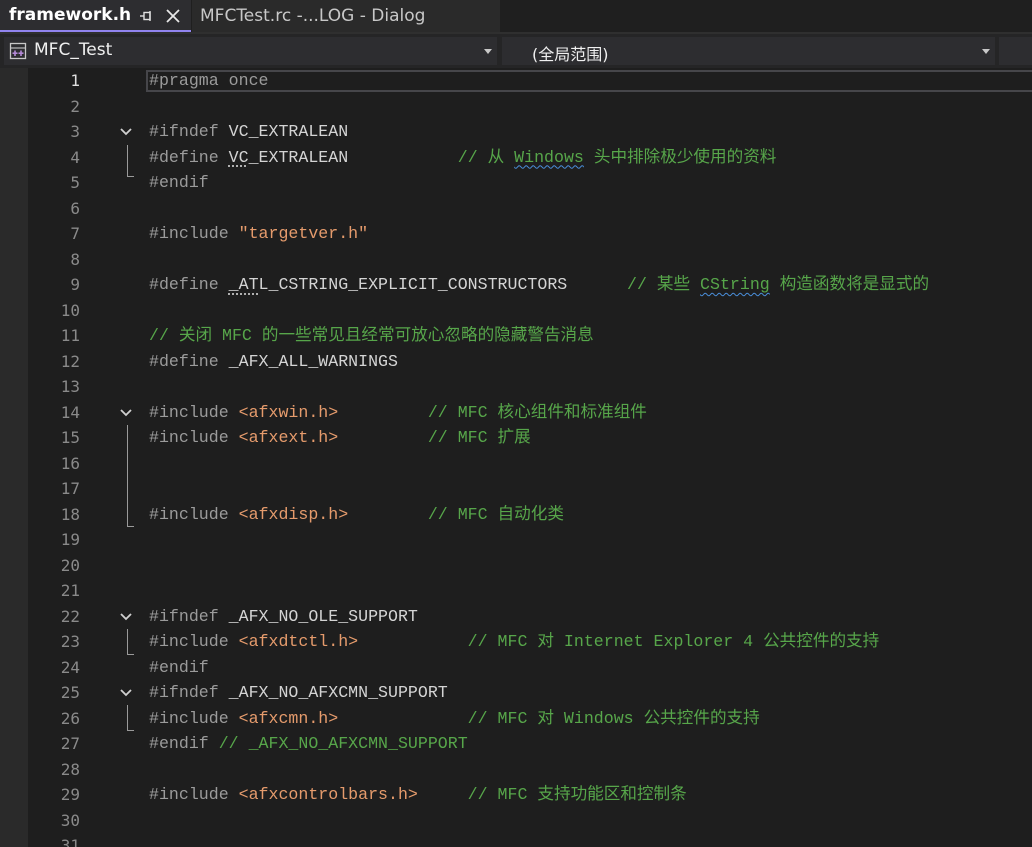 The height and width of the screenshot is (847, 1032). What do you see at coordinates (146, 16) in the screenshot?
I see `pin-icon` at bounding box center [146, 16].